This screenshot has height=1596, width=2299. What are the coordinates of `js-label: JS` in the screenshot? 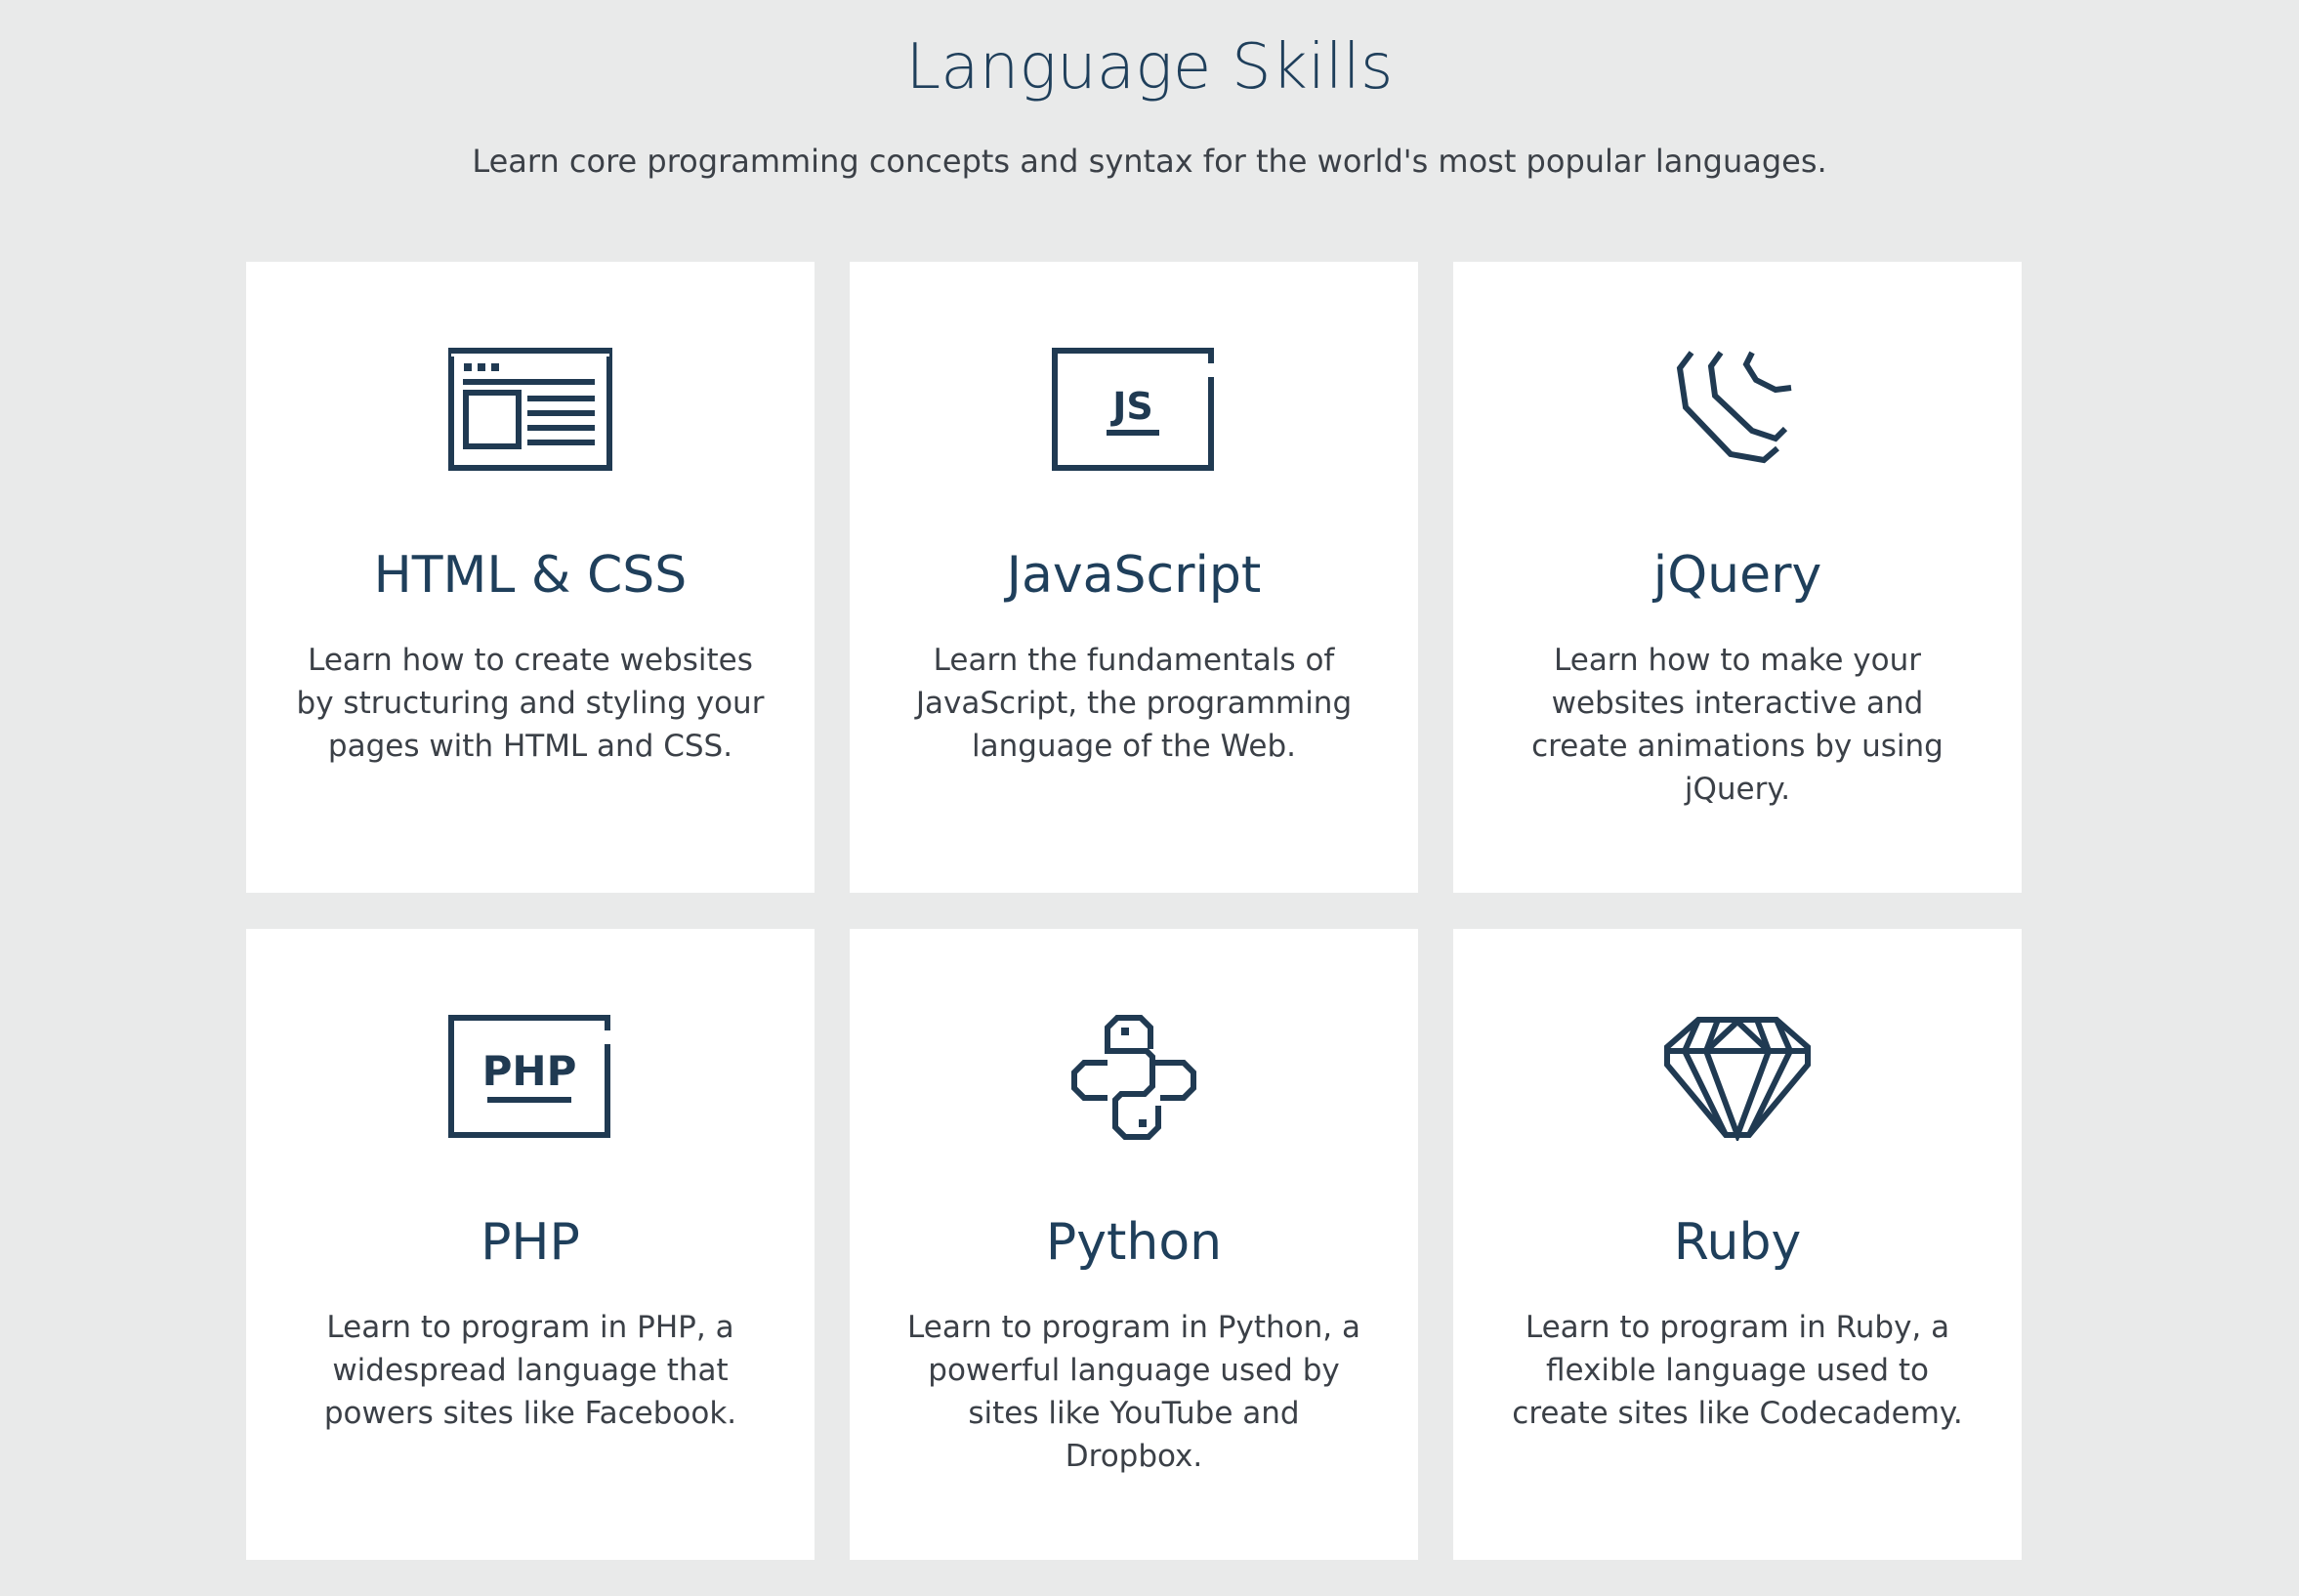 It's located at (1131, 406).